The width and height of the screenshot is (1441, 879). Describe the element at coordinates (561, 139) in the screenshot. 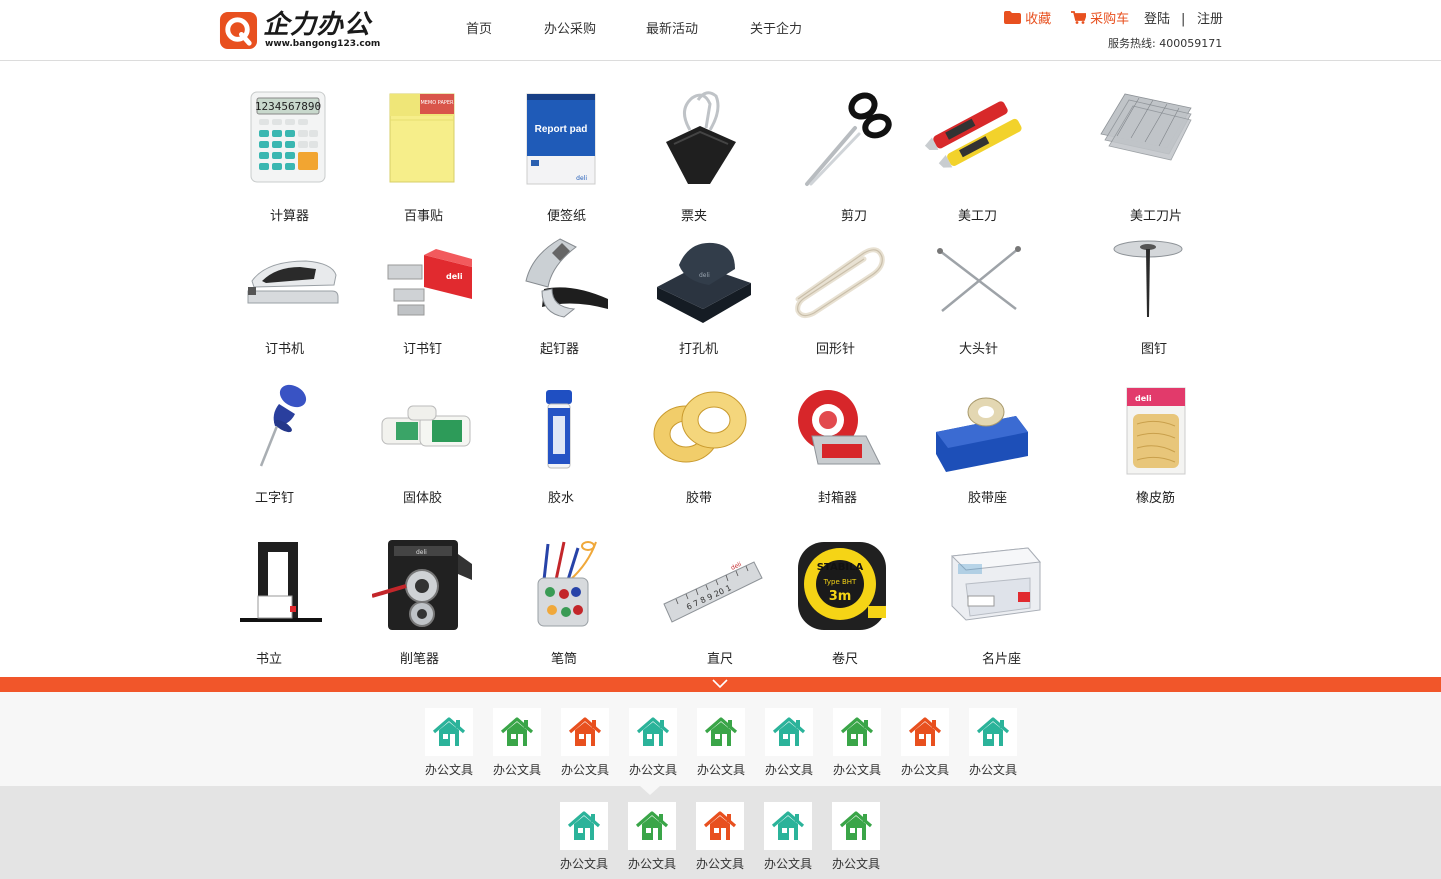

I see `report-pad-icon: Report pad deli` at that location.